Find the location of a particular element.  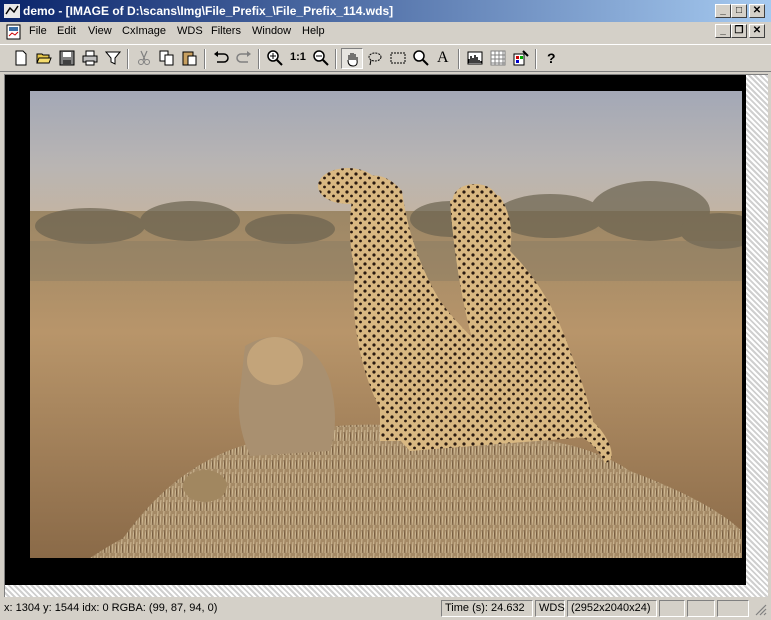

rect-select-icon is located at coordinates (398, 58).